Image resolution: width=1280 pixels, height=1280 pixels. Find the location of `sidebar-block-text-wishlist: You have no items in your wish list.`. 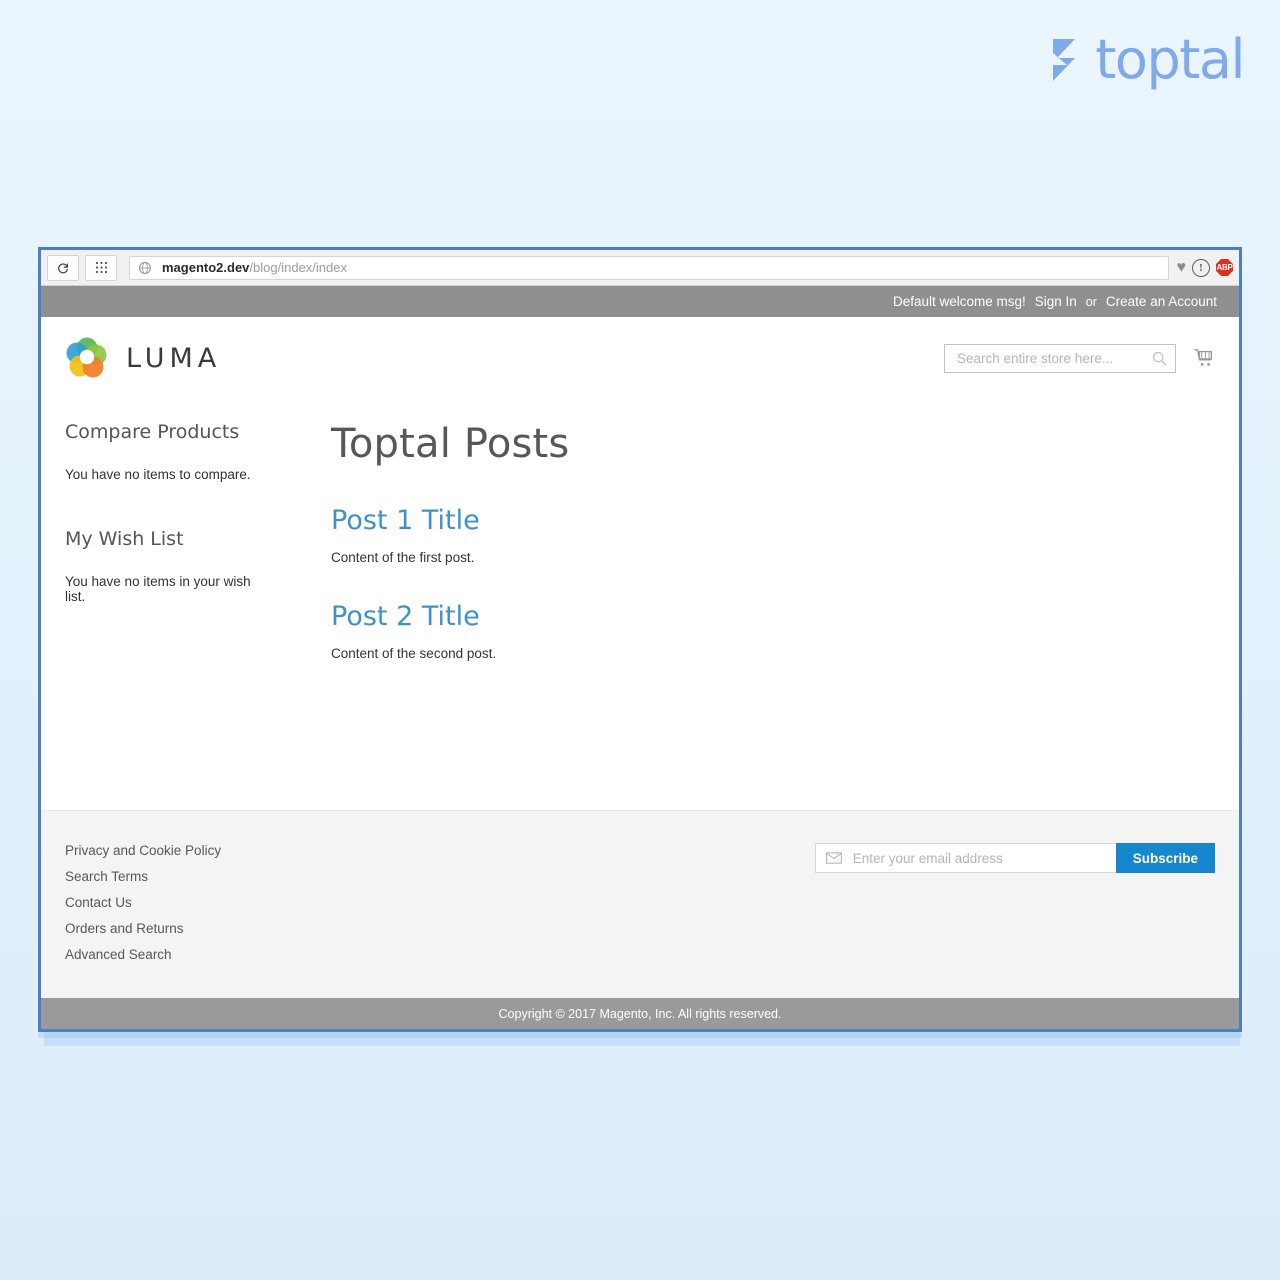

sidebar-block-text-wishlist: You have no items in your wish list. is located at coordinates (158, 589).